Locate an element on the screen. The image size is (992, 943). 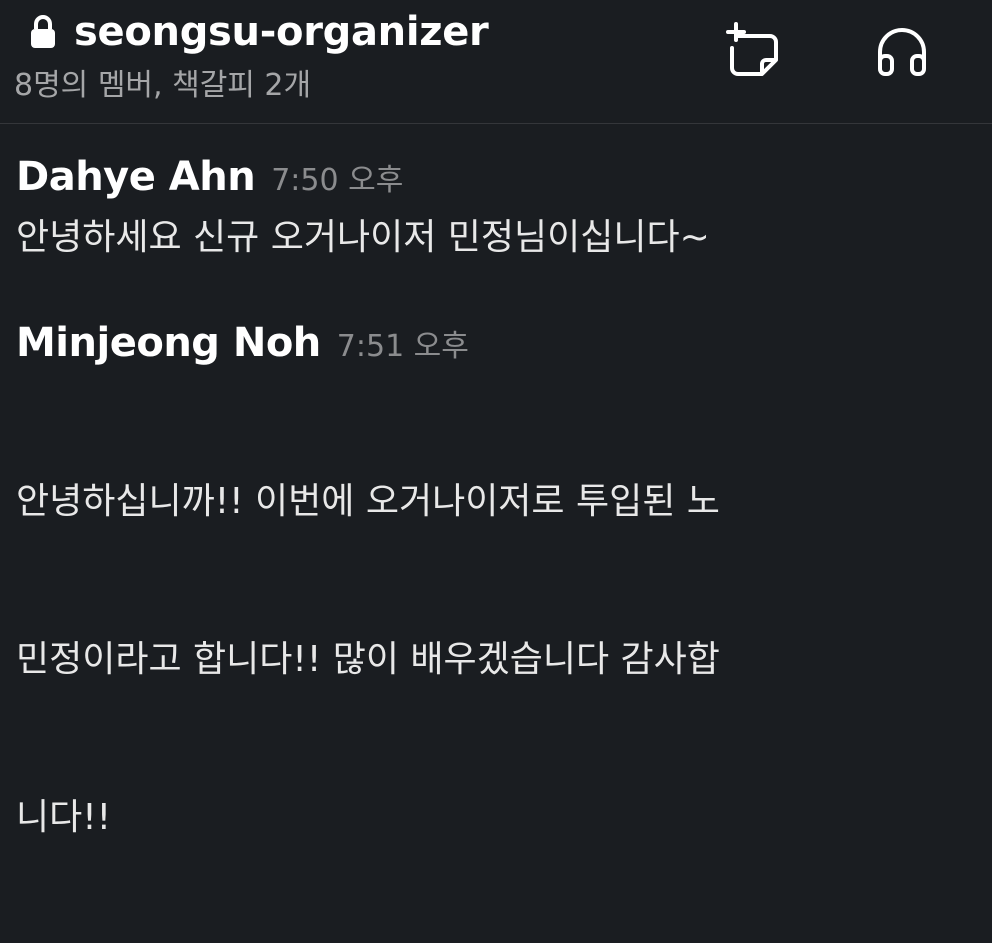
channel-header: seongsu-organizer 8명의 멤버, 책갈피 2개 is located at coordinates (496, 62).